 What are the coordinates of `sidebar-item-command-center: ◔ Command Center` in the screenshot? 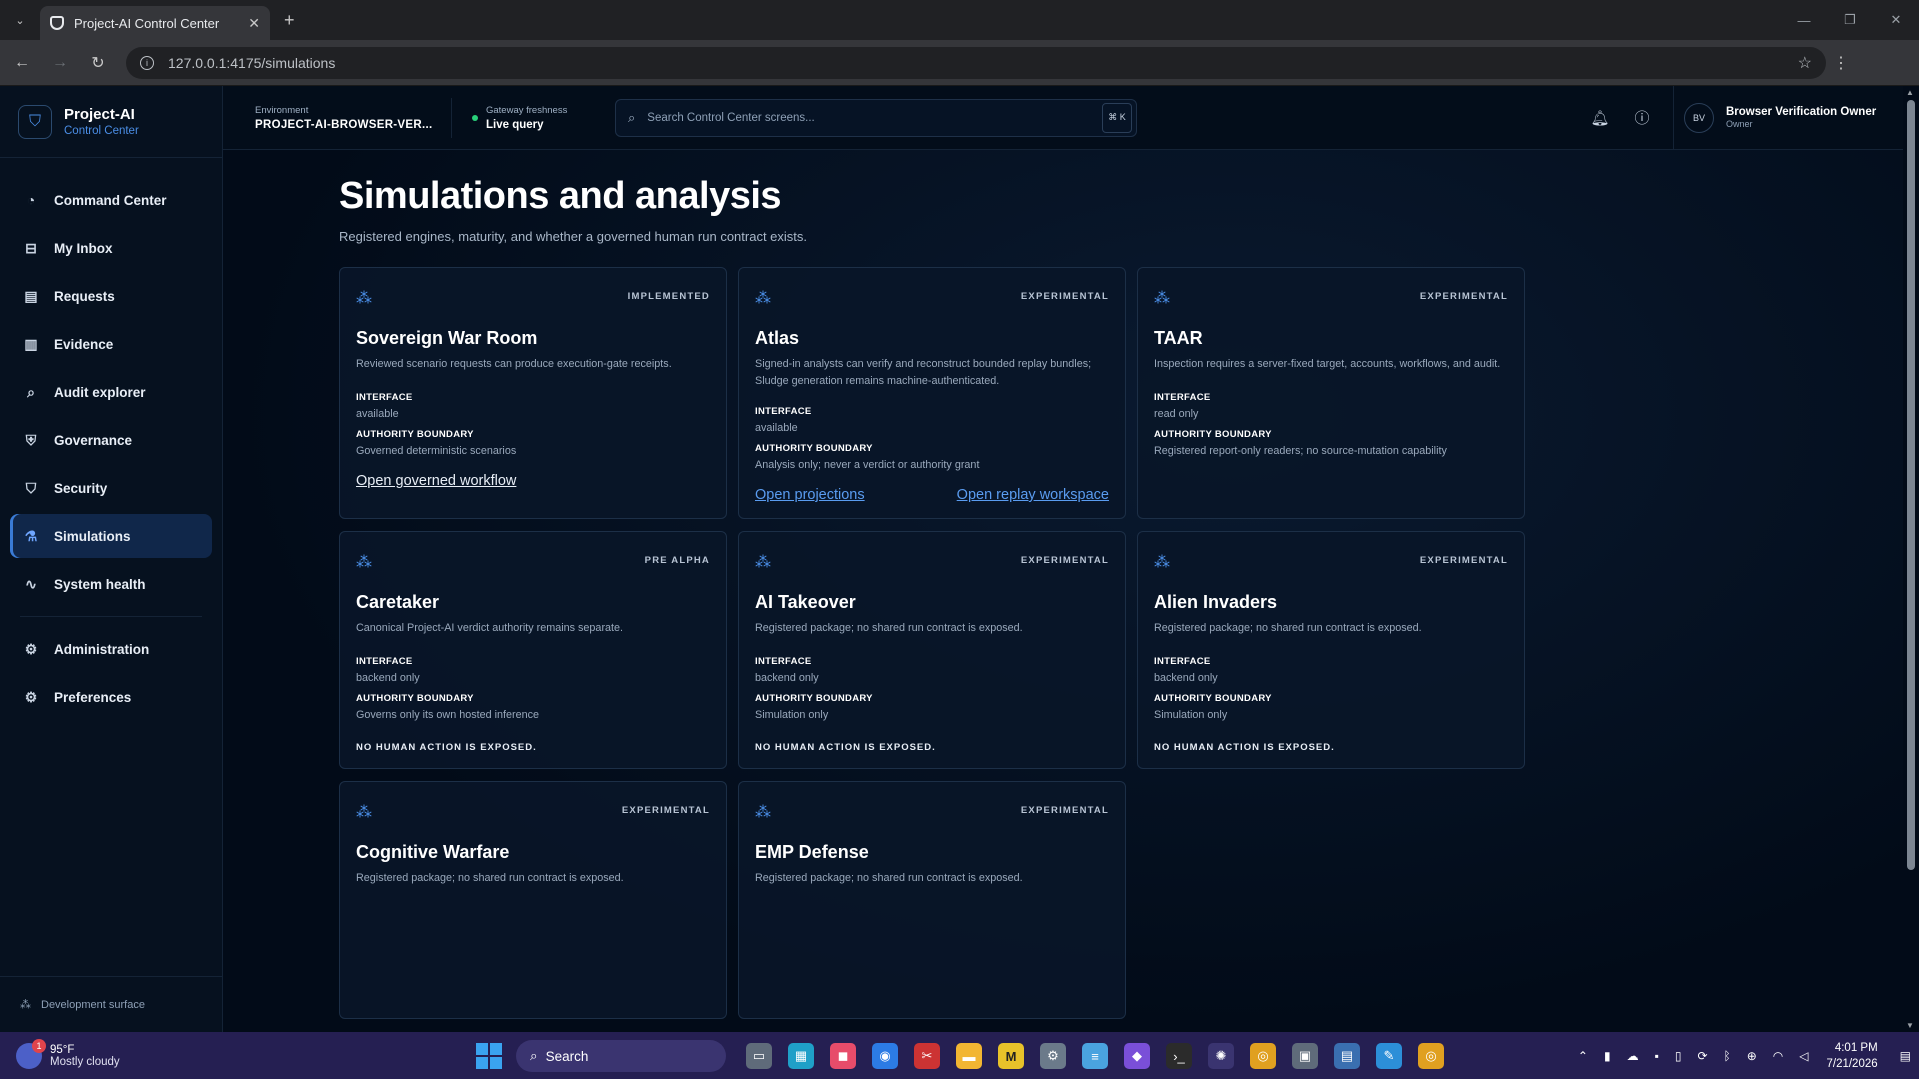 It's located at (111, 200).